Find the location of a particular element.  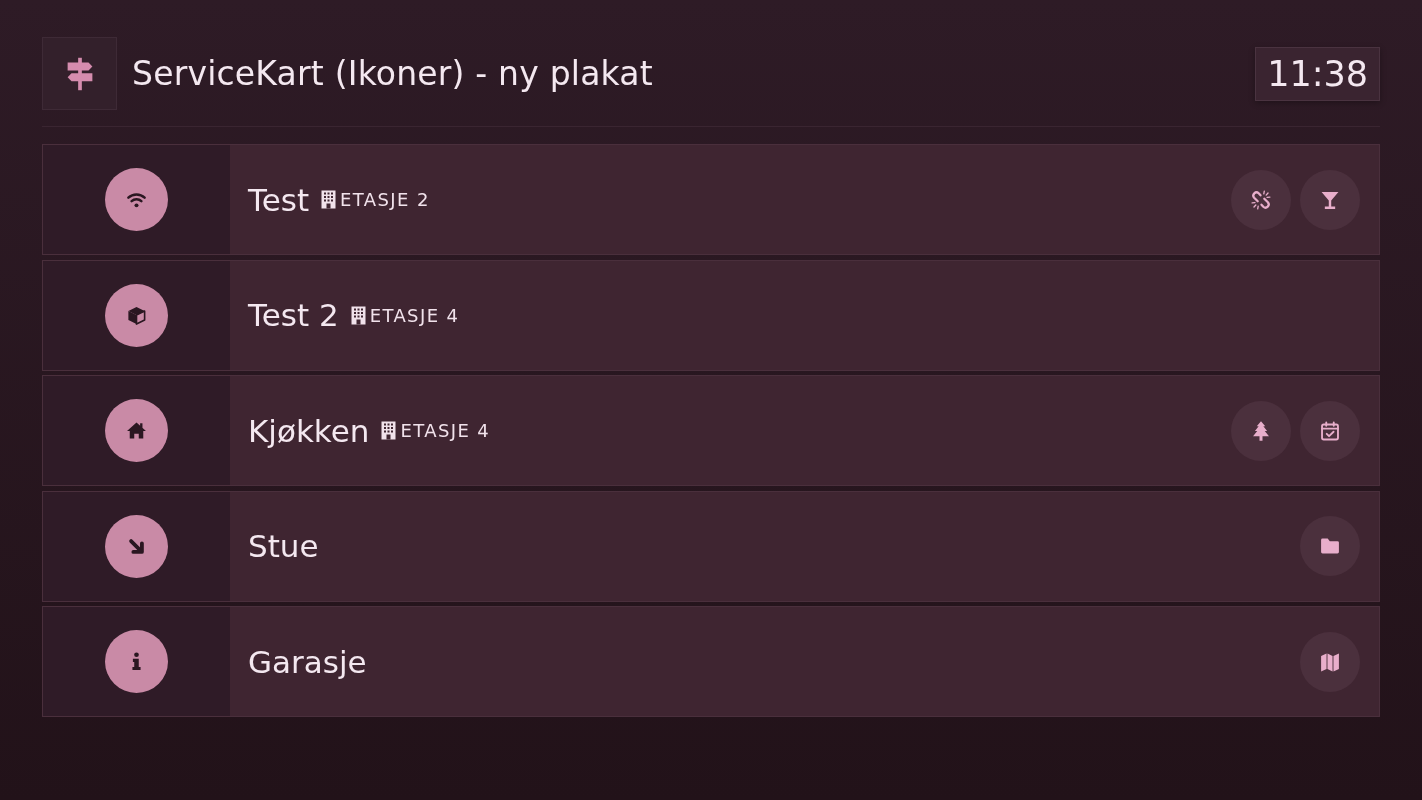

broken-link-icon is located at coordinates (1261, 199).